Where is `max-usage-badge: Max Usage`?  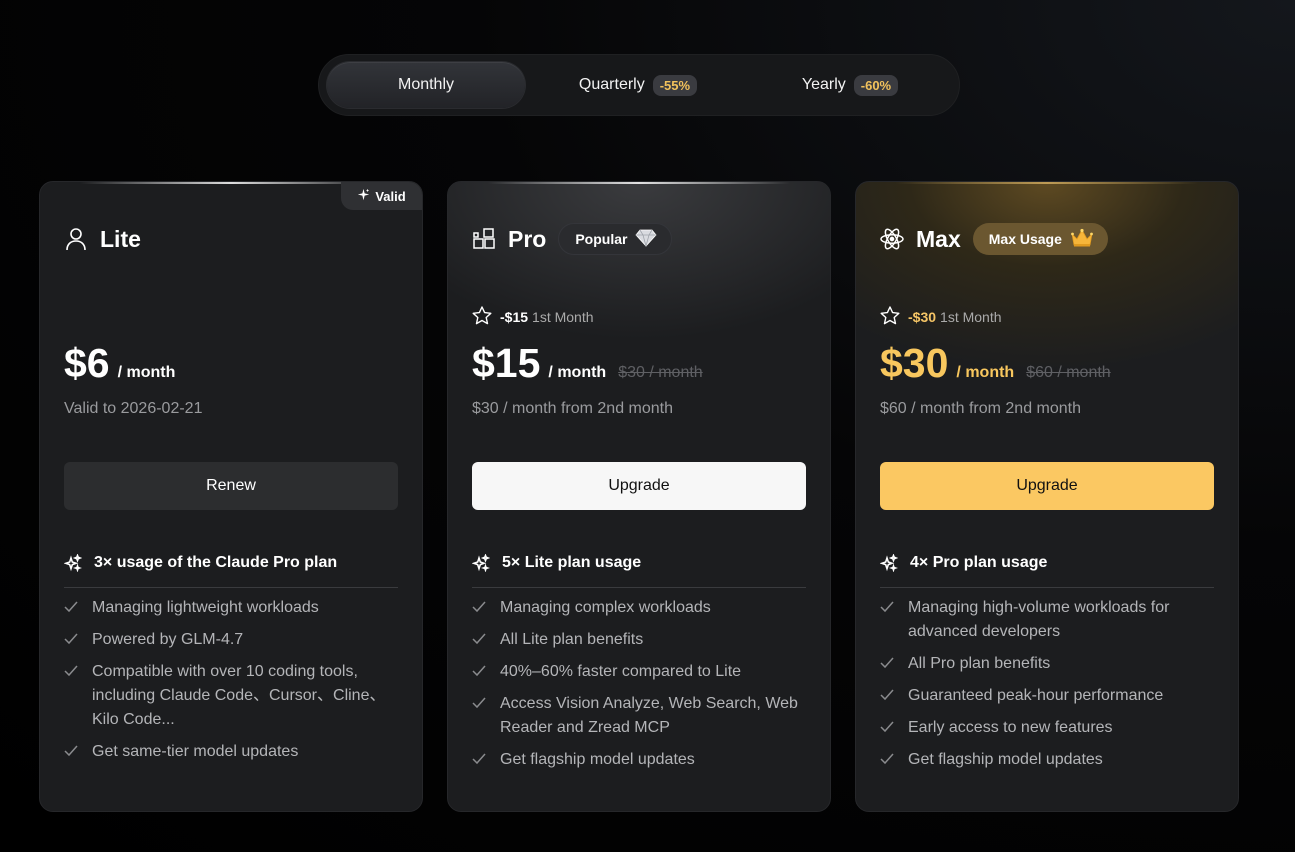
max-usage-badge: Max Usage is located at coordinates (1040, 239).